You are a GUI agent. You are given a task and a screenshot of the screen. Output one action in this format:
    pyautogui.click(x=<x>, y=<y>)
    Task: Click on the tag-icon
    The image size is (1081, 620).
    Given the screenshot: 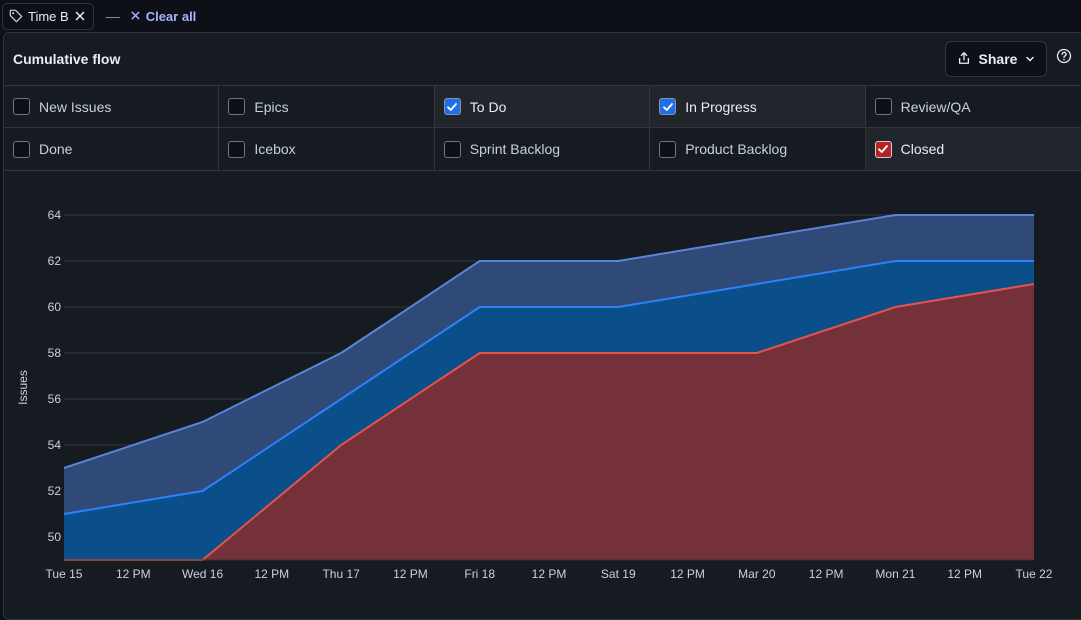 What is the action you would take?
    pyautogui.click(x=16, y=16)
    